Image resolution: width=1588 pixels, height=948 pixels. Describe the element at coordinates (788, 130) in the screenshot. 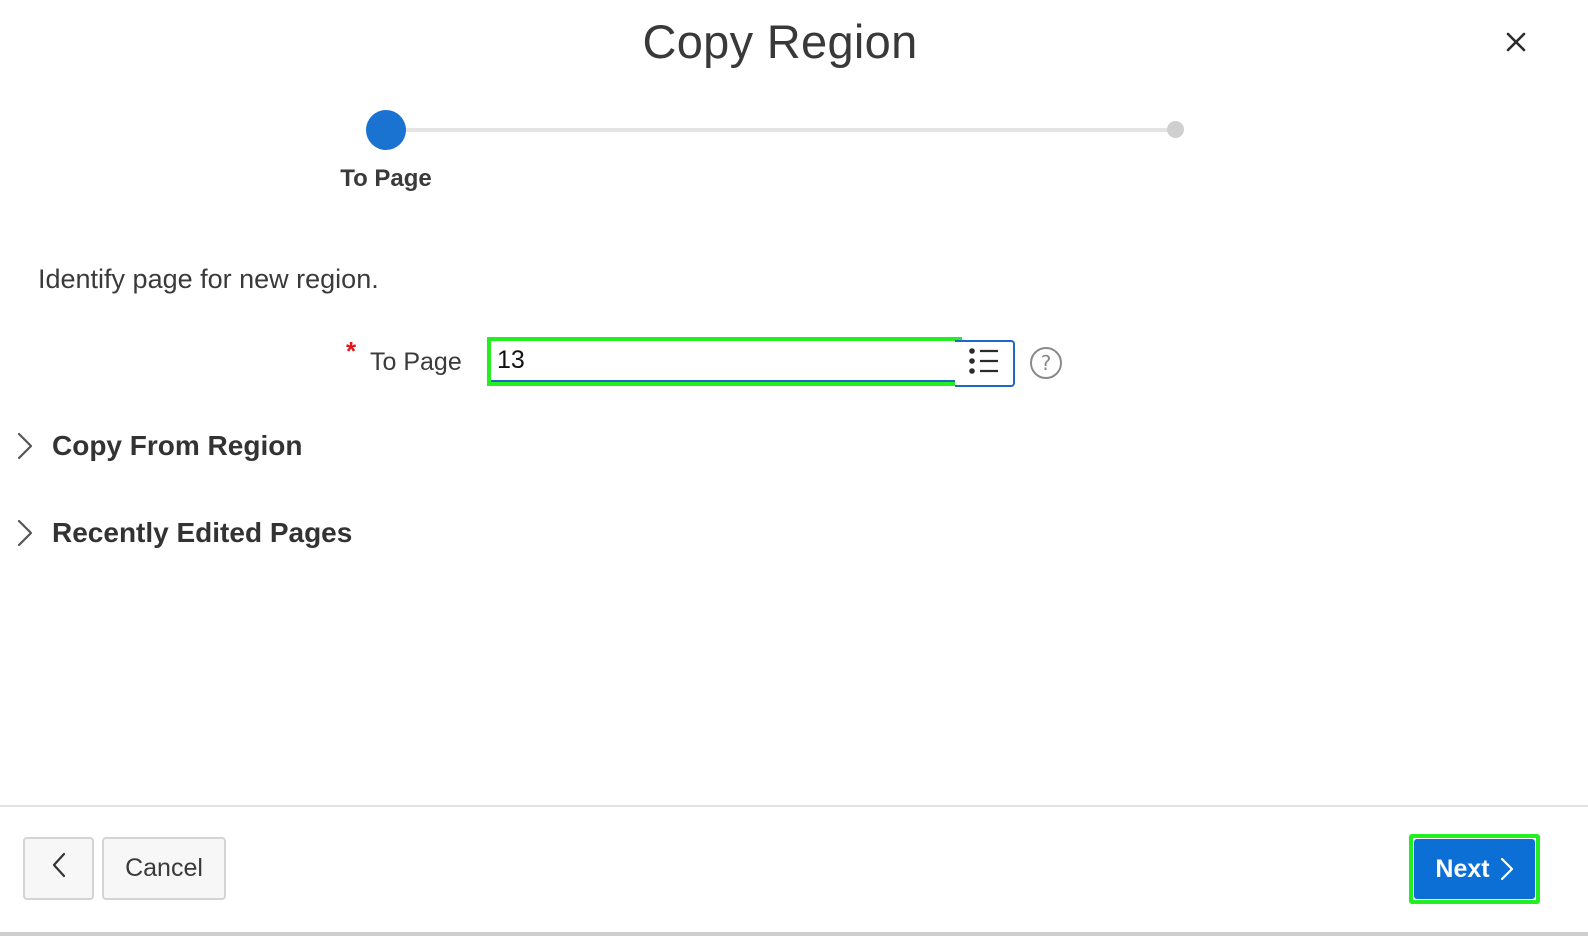

I see `wizard-progress-track` at that location.